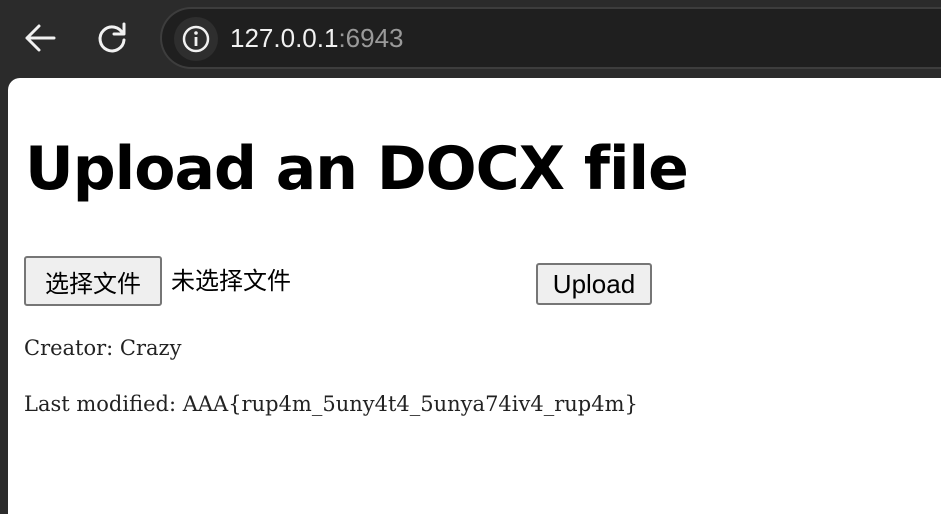 This screenshot has width=941, height=514. I want to click on url-port: :6943, so click(371, 38).